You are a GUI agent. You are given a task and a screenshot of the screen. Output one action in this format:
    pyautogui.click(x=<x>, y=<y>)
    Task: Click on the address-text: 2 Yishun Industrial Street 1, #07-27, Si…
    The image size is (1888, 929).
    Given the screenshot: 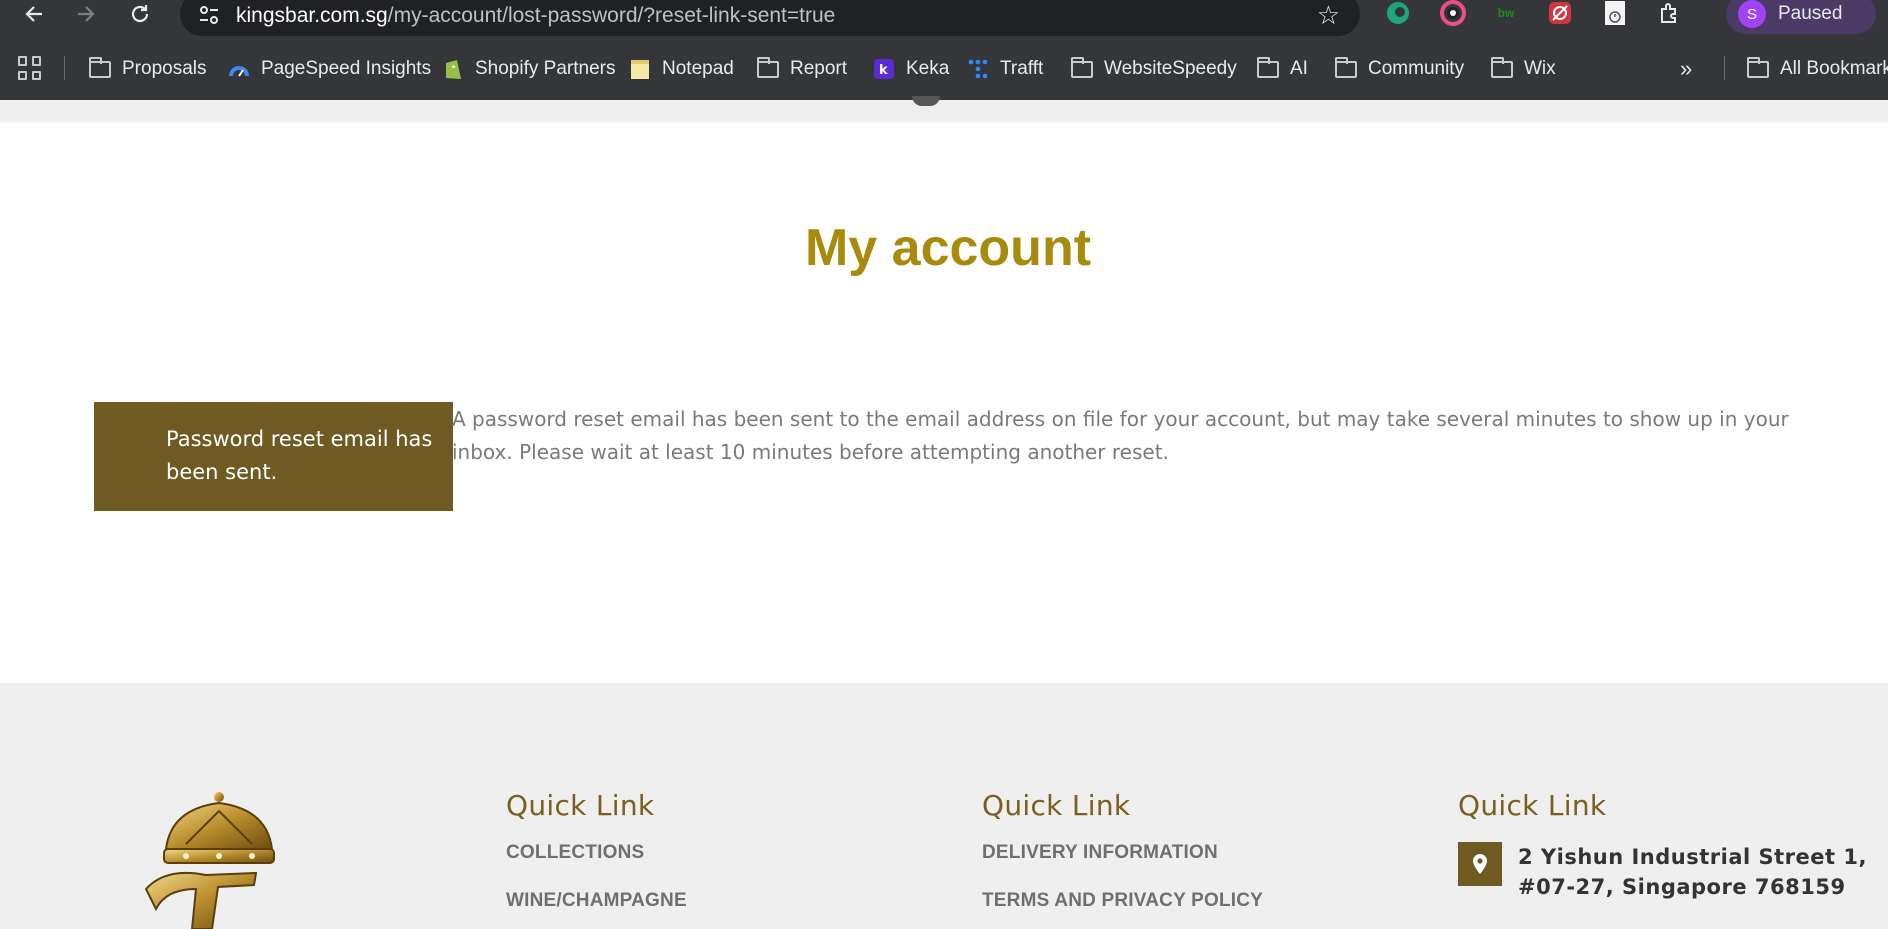 What is the action you would take?
    pyautogui.click(x=1692, y=872)
    